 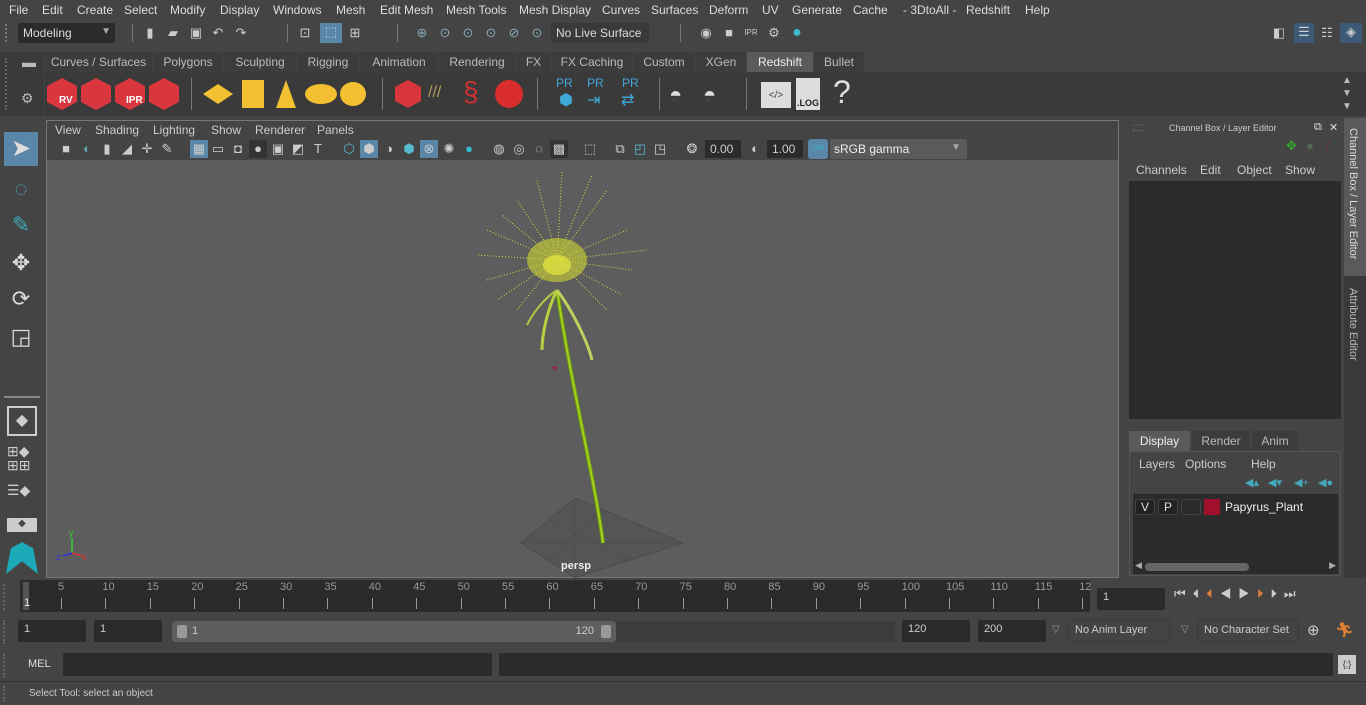 I want to click on move-layer-up-icon: ◀▴, so click(x=1252, y=482).